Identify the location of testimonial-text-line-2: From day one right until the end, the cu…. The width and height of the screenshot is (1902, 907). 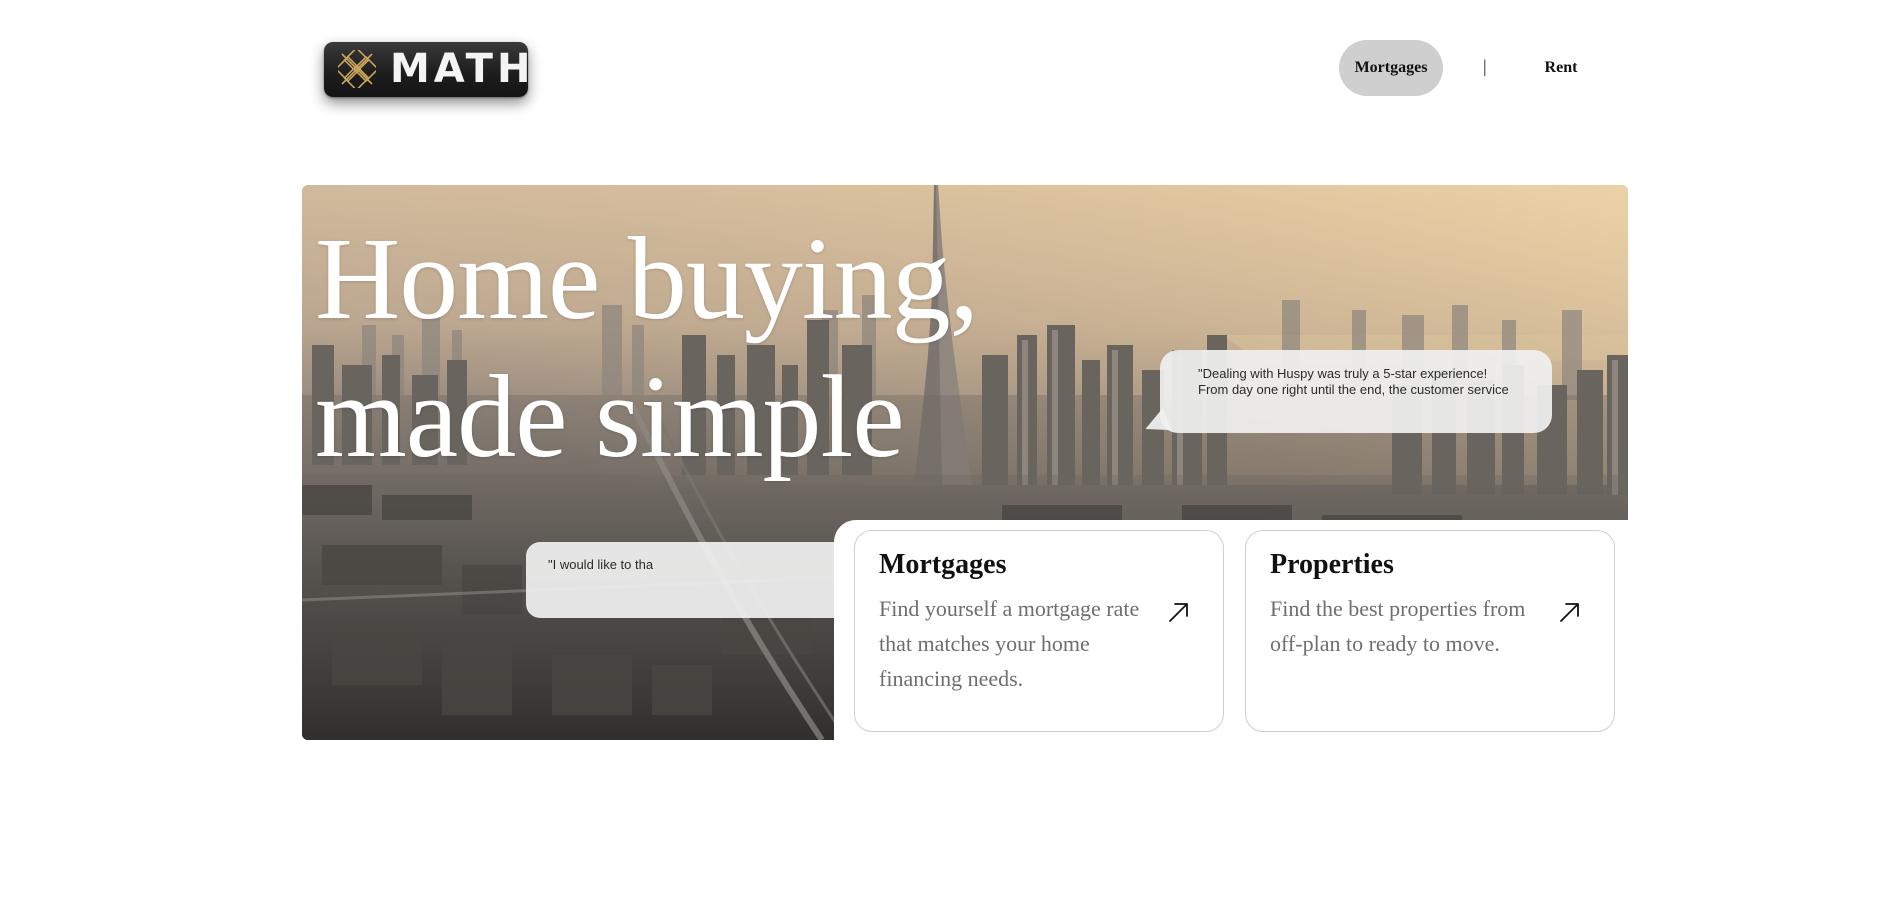
(1353, 389).